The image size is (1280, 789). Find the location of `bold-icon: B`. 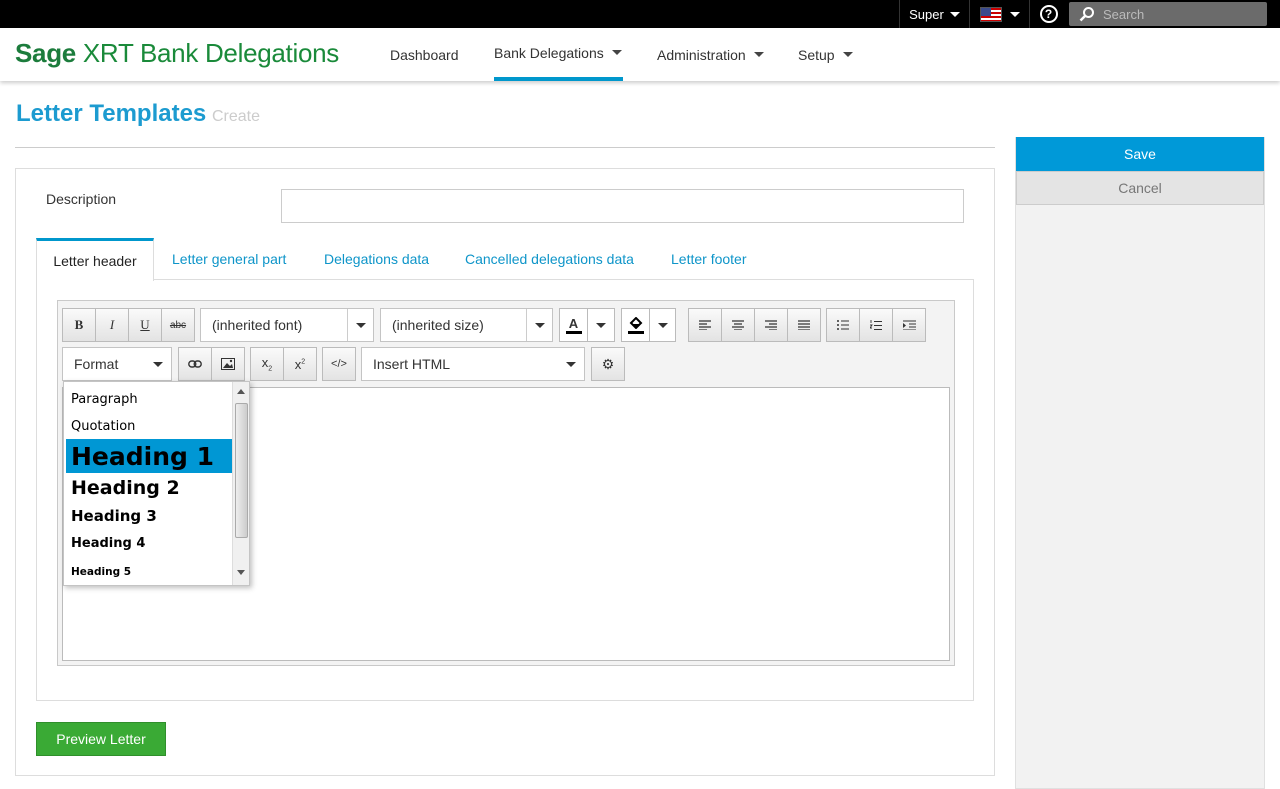

bold-icon: B is located at coordinates (79, 324).